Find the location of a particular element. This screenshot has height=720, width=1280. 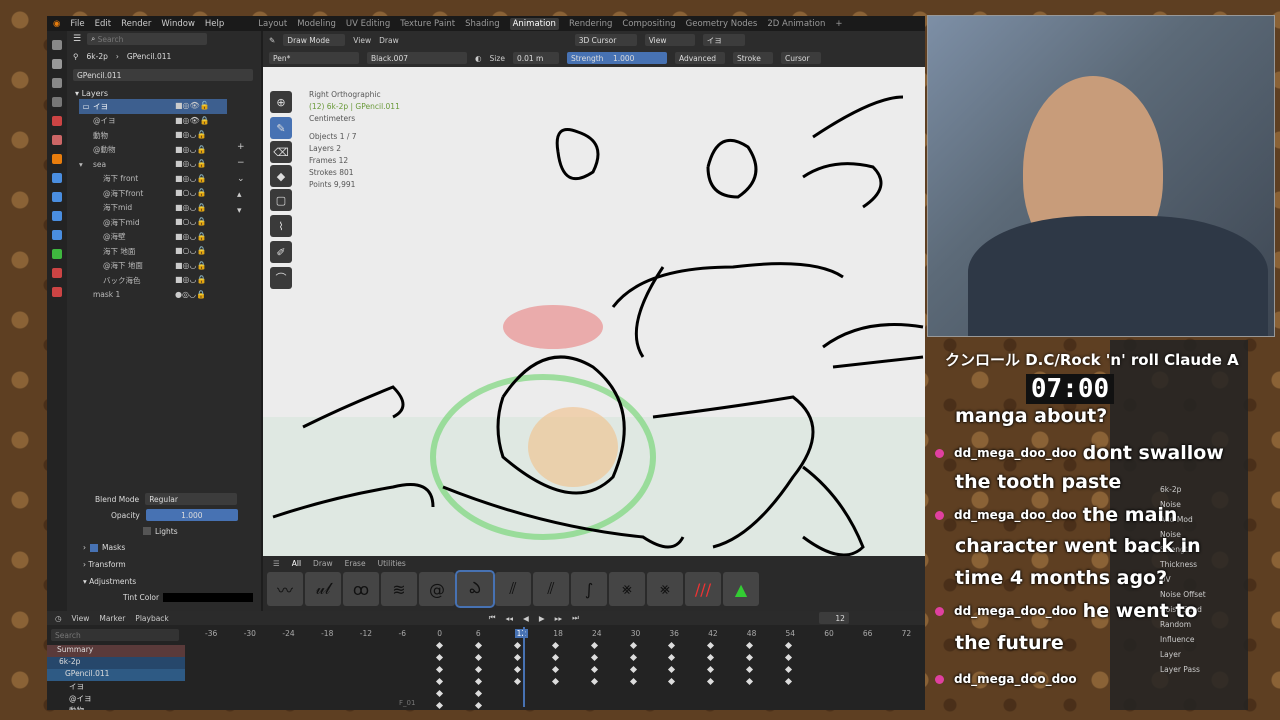

ws-layout: Layout is located at coordinates (272, 24).